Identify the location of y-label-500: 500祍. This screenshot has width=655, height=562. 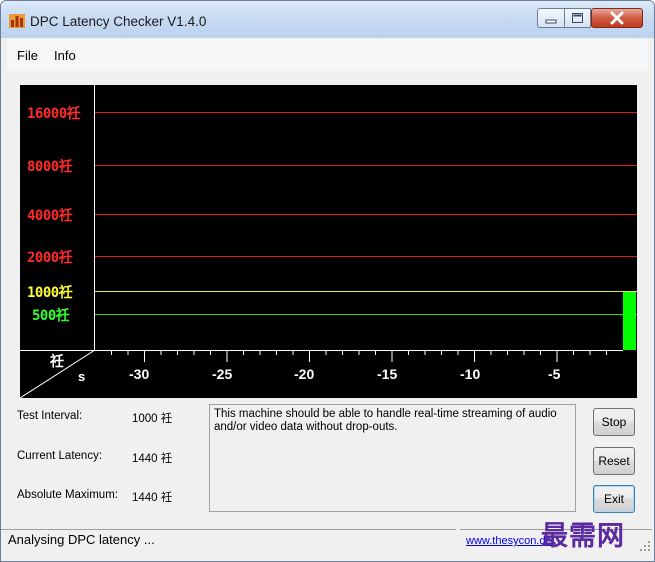
(51, 316).